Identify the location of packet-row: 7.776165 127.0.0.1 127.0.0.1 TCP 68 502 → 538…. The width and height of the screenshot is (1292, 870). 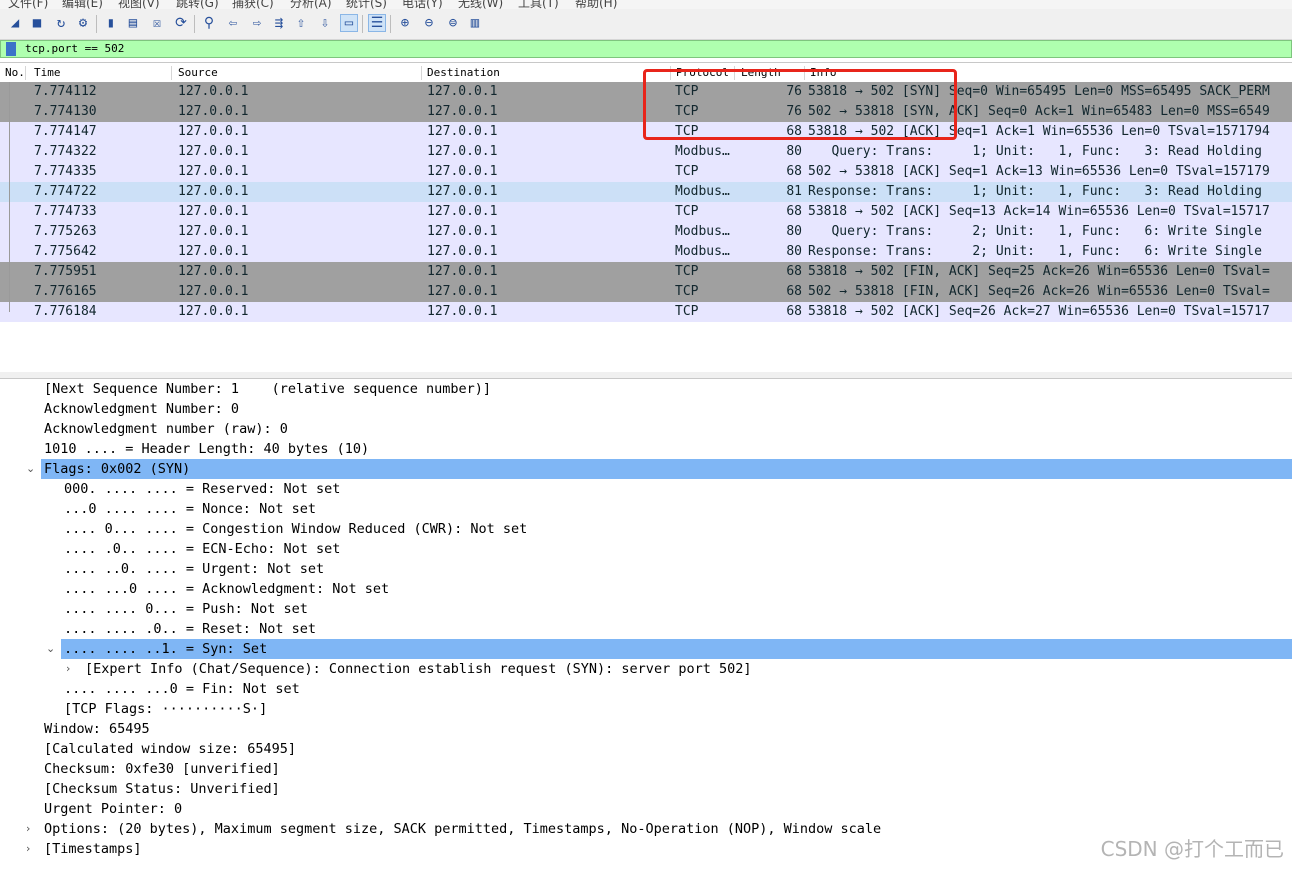
(646, 292).